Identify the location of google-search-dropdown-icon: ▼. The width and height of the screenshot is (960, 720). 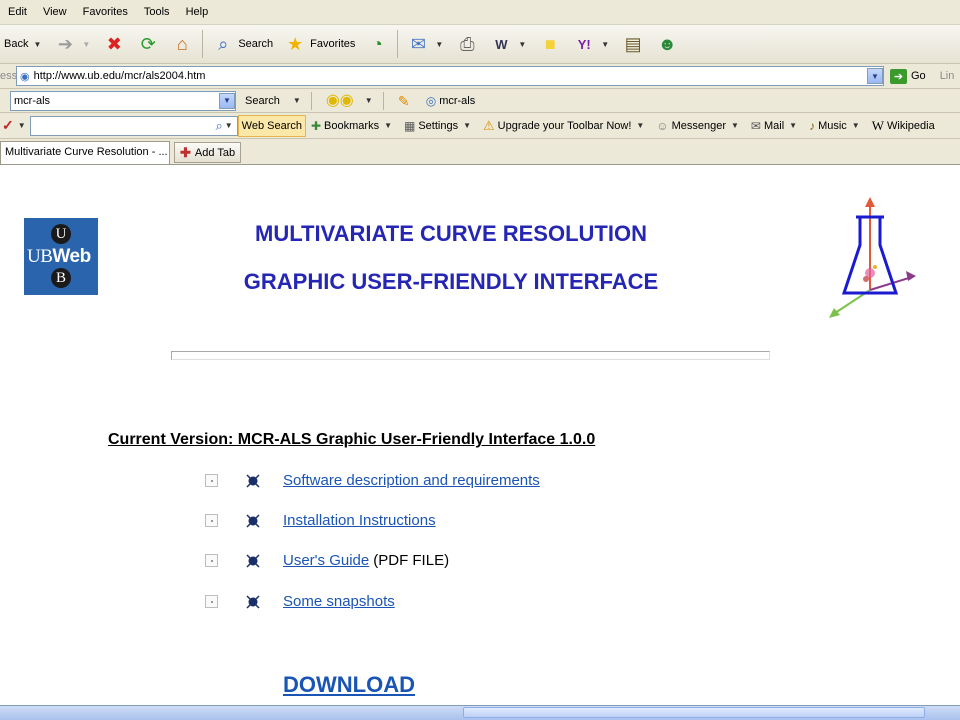
(297, 100).